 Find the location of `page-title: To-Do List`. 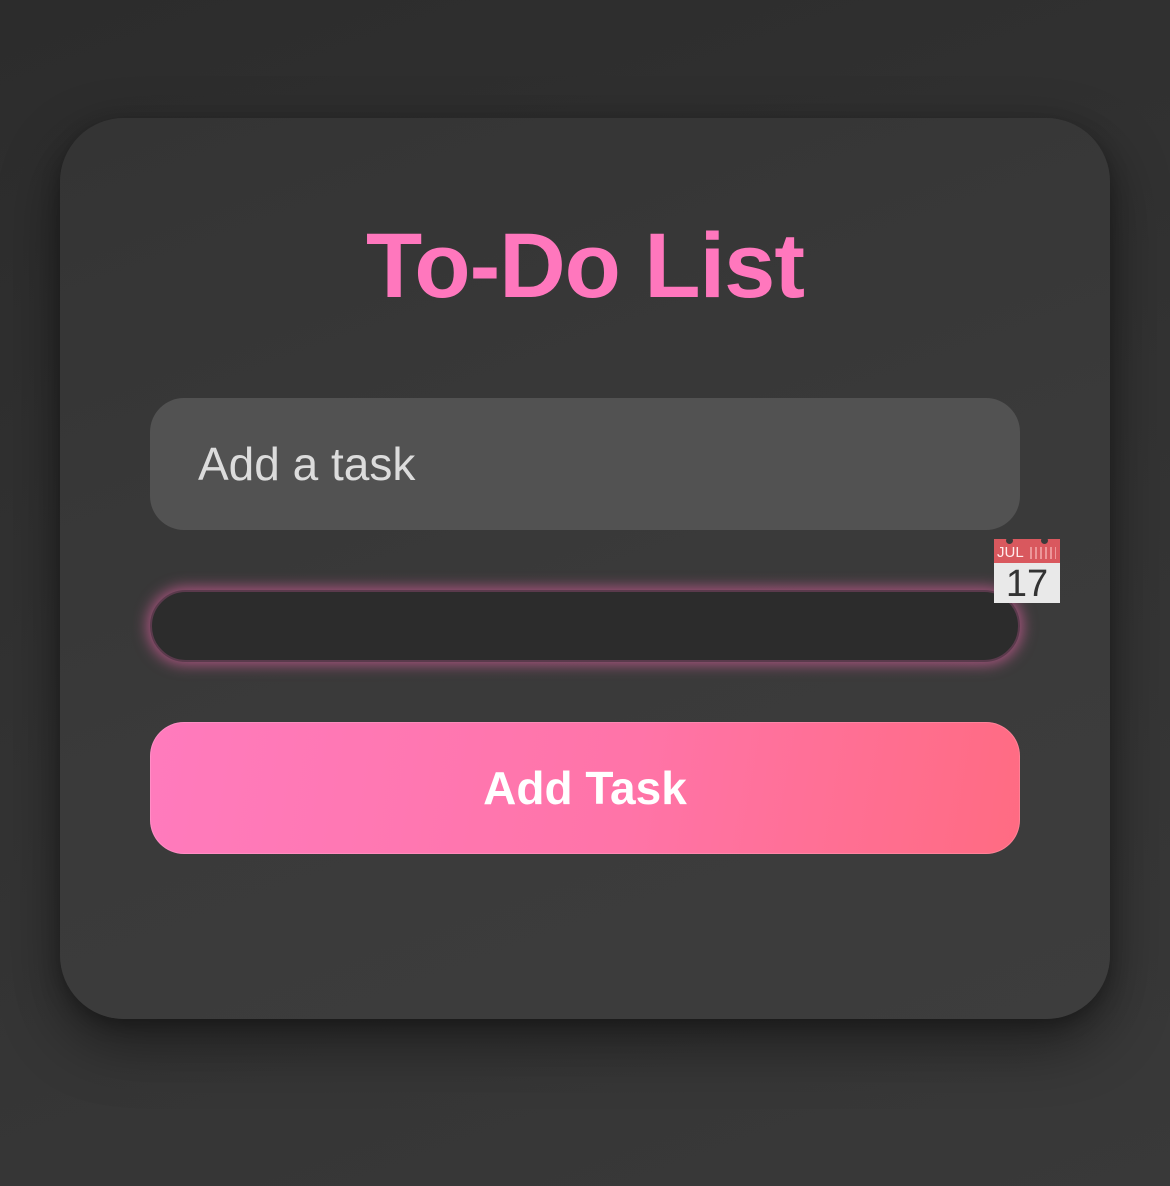

page-title: To-Do List is located at coordinates (585, 266).